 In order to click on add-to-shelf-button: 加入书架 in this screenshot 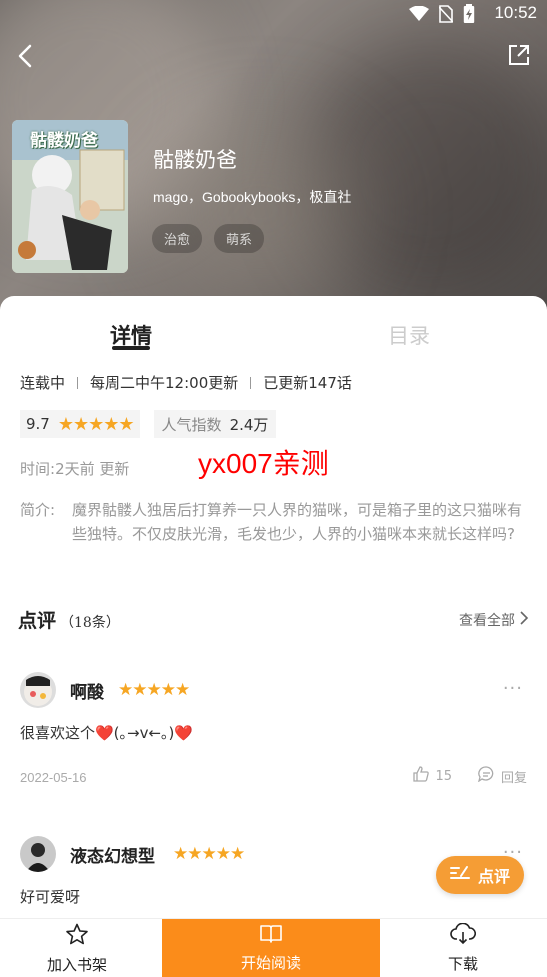, I will do `click(77, 948)`.